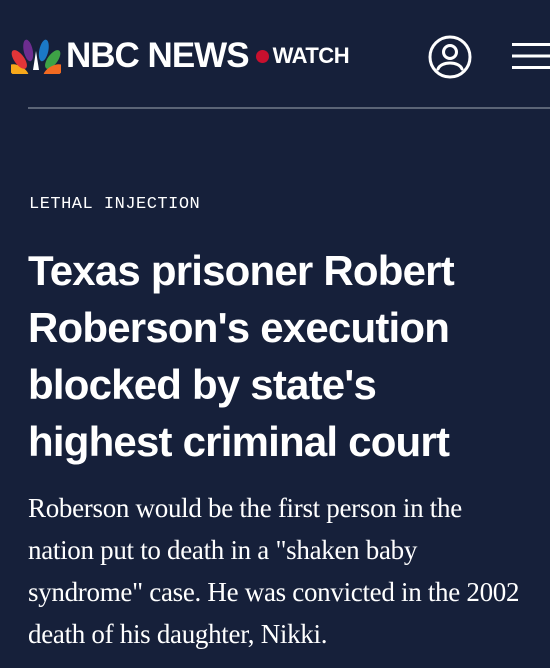  What do you see at coordinates (289, 108) in the screenshot?
I see `header-divider` at bounding box center [289, 108].